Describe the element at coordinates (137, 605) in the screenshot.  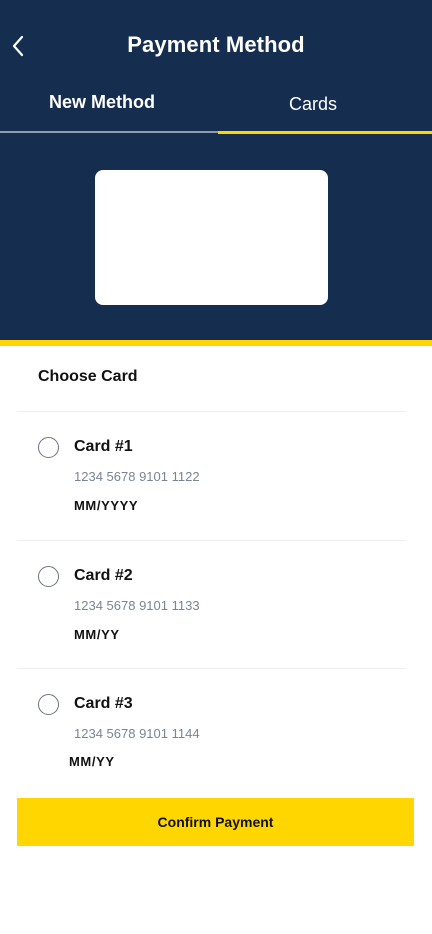
I see `card-2-number: 1234 5678 9101 1133` at that location.